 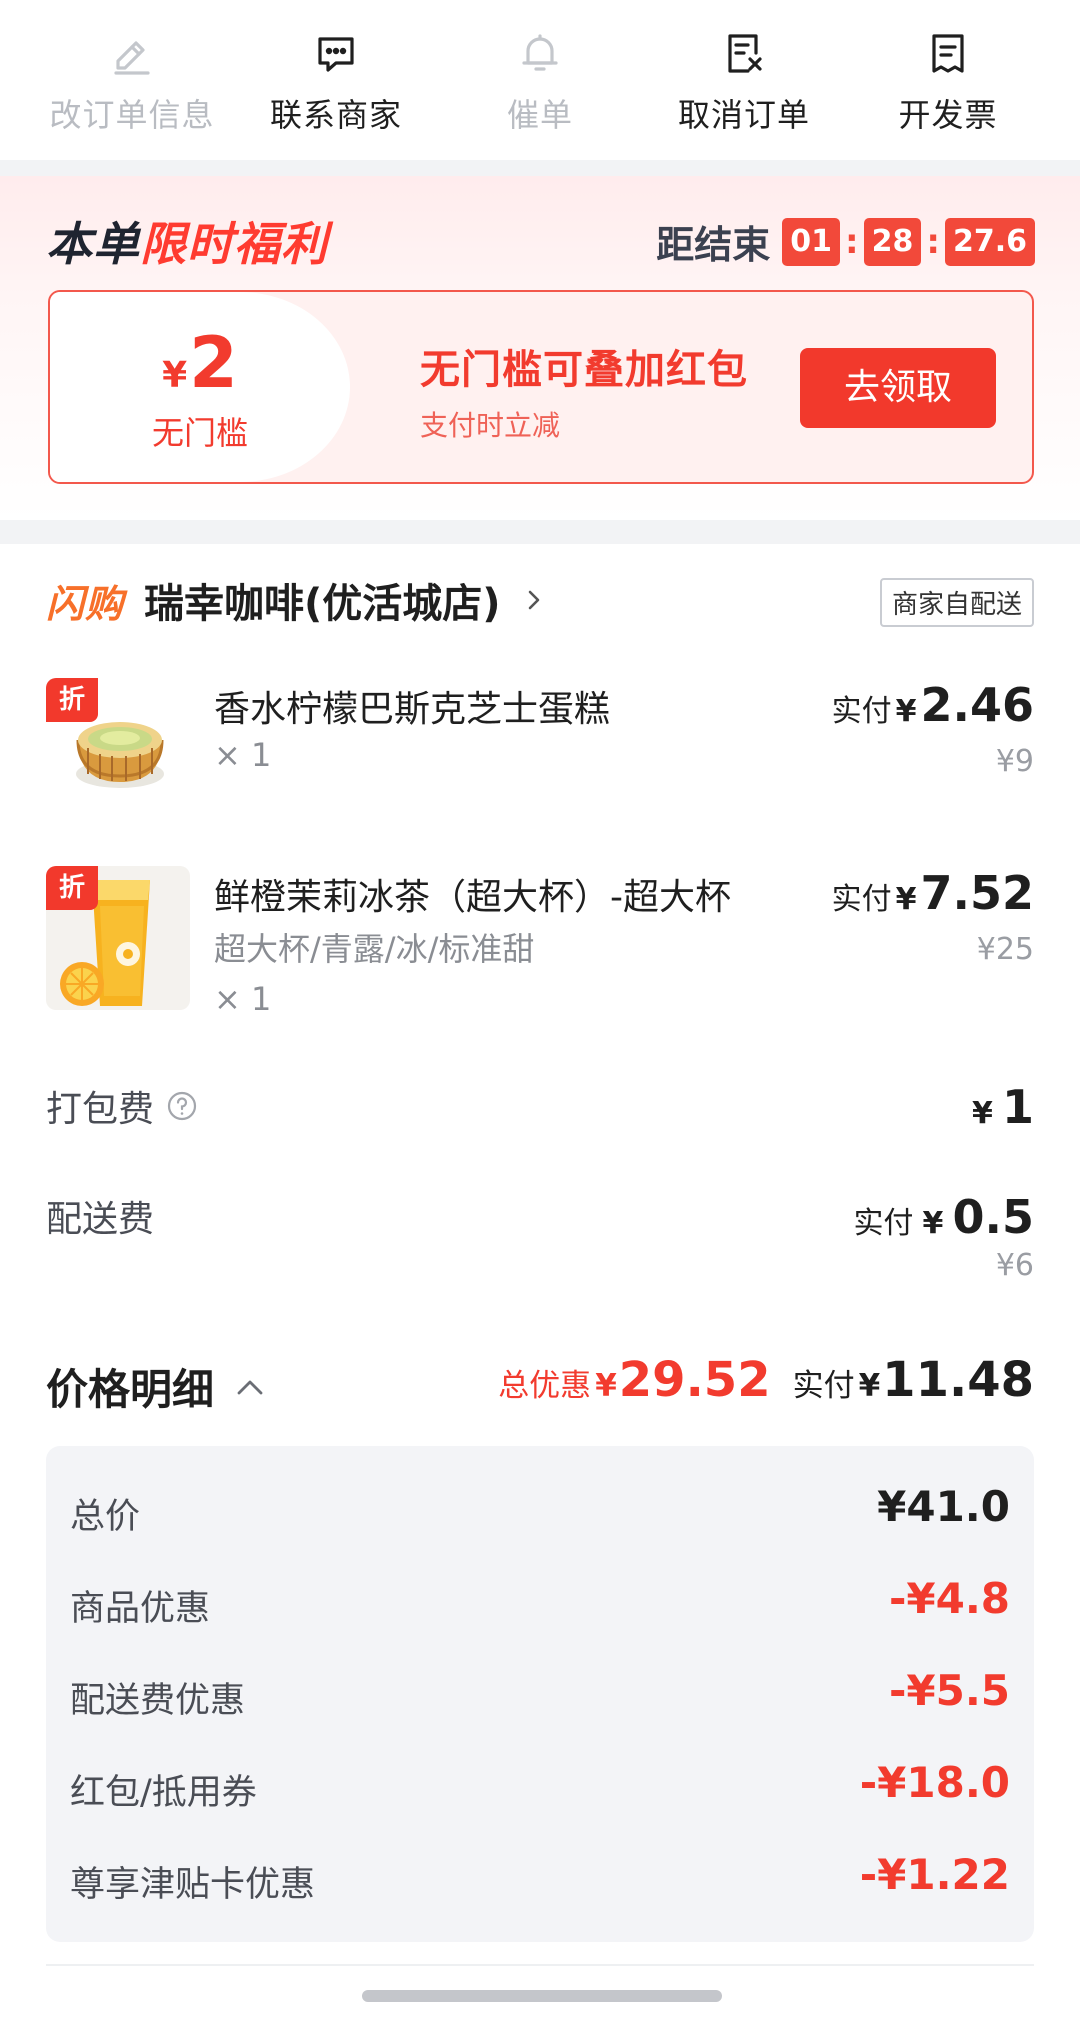 I want to click on price-row-label: 尊享津贴卡优惠, so click(x=193, y=1885).